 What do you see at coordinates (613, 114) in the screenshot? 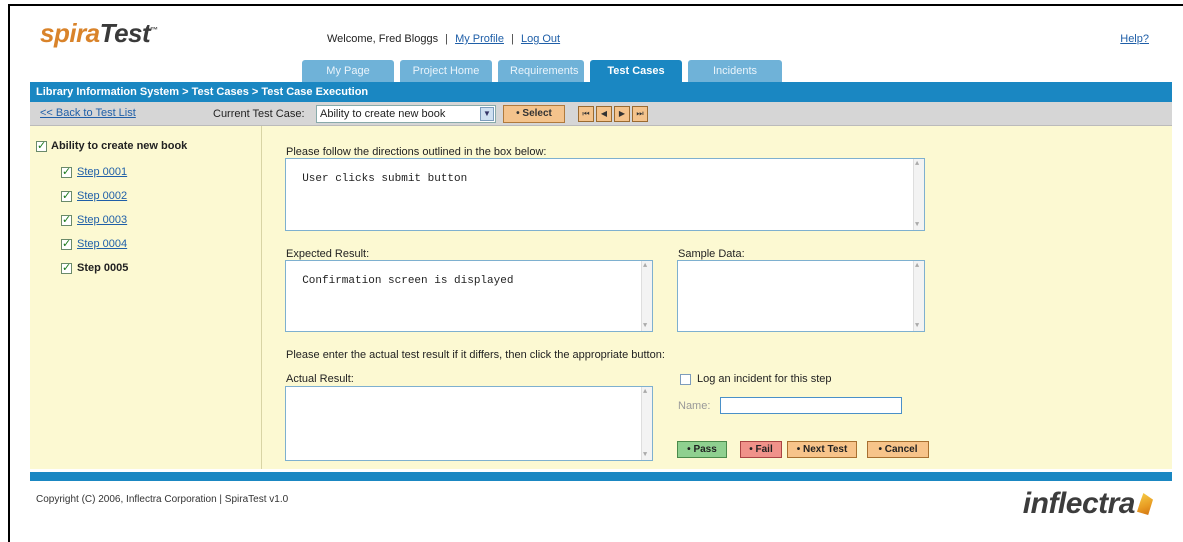
I see `test-case-navigation: ⏮ ◀ ▶ ⏭` at bounding box center [613, 114].